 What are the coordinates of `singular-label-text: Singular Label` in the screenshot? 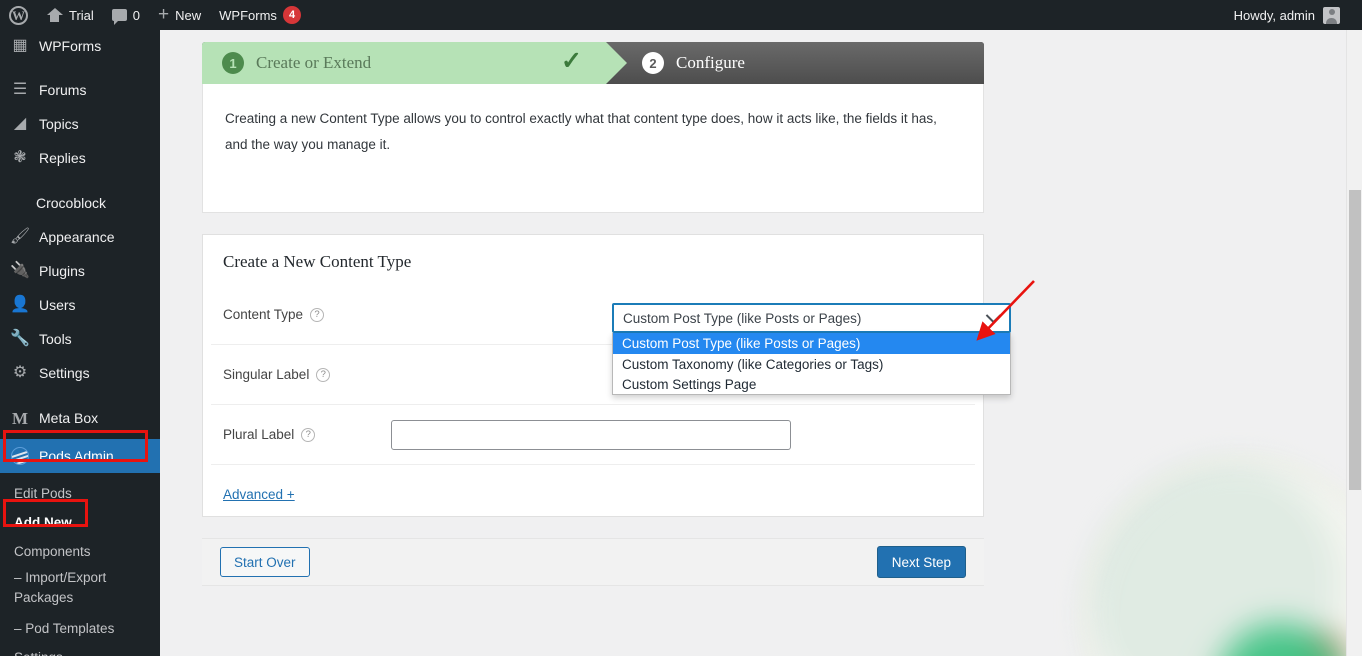 It's located at (266, 374).